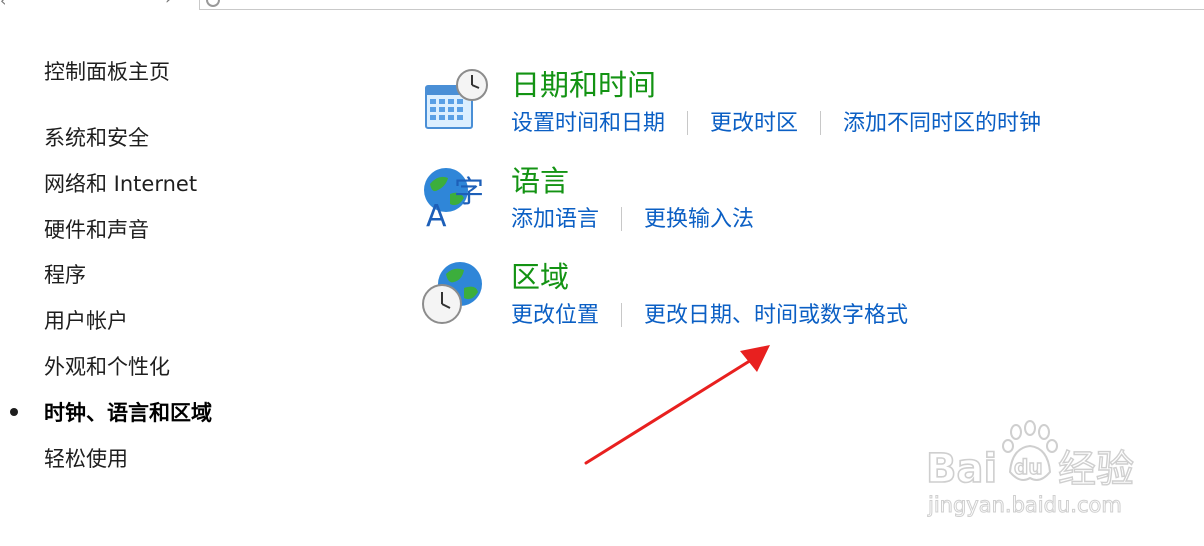 This screenshot has height=546, width=1204. I want to click on category-date-time: 日期和时间 设置时间和日期 更改时区 添加不同时区的时钟, so click(770, 103).